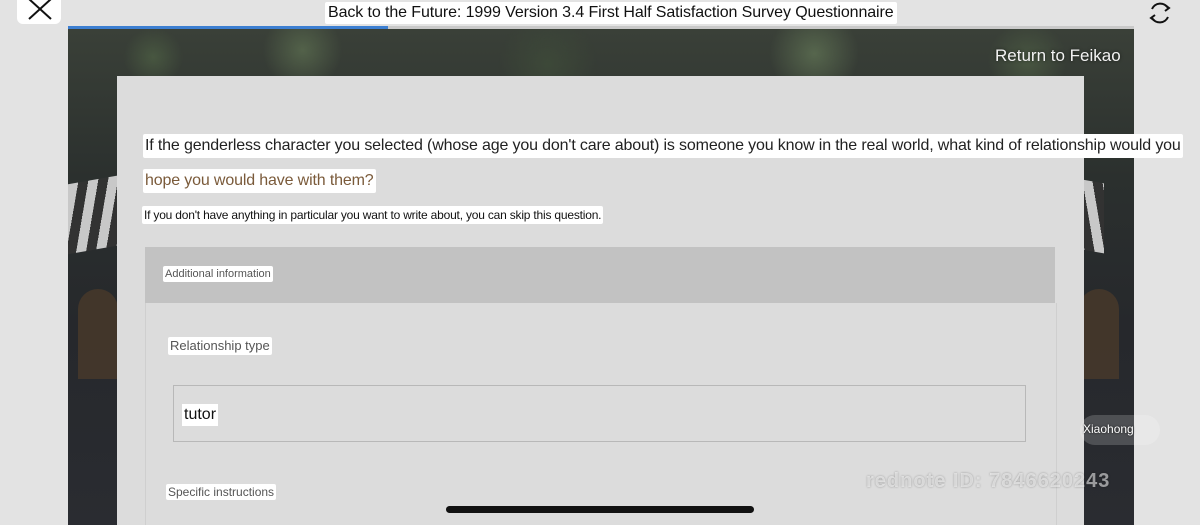 The image size is (1200, 525). I want to click on return-link: Return to Feikao, so click(1058, 56).